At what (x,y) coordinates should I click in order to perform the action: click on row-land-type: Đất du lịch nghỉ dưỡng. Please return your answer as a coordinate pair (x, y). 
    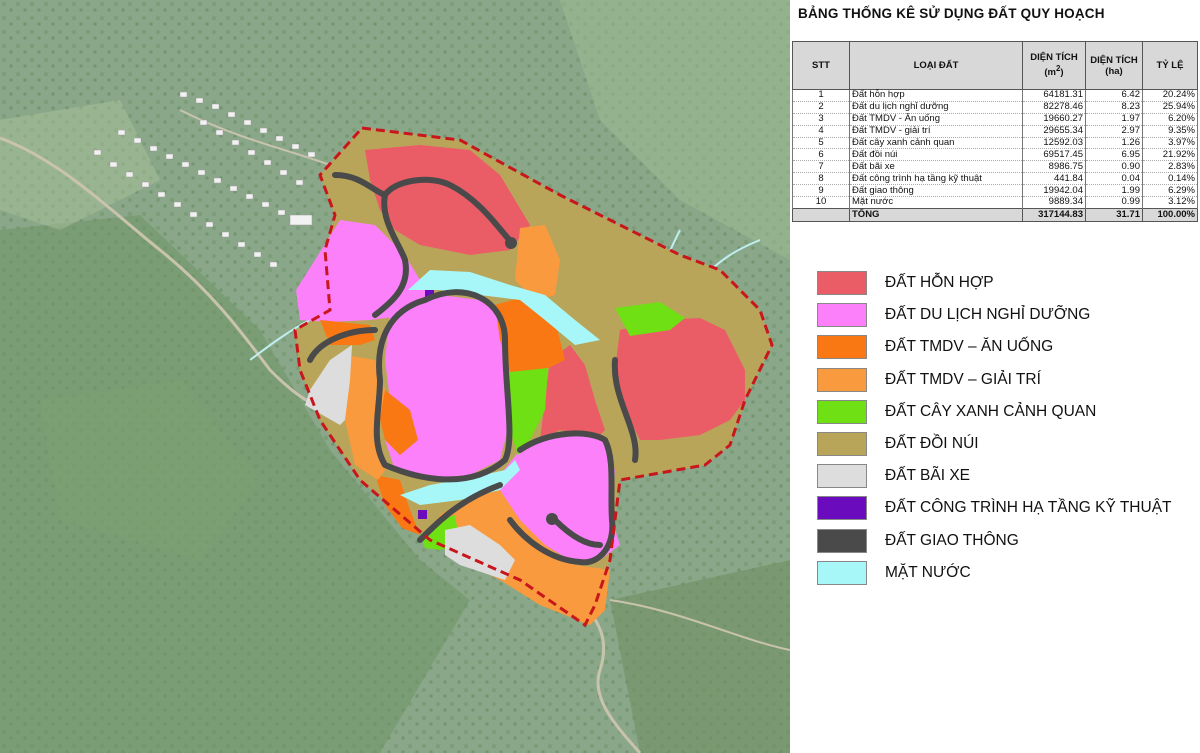
    Looking at the image, I should click on (936, 107).